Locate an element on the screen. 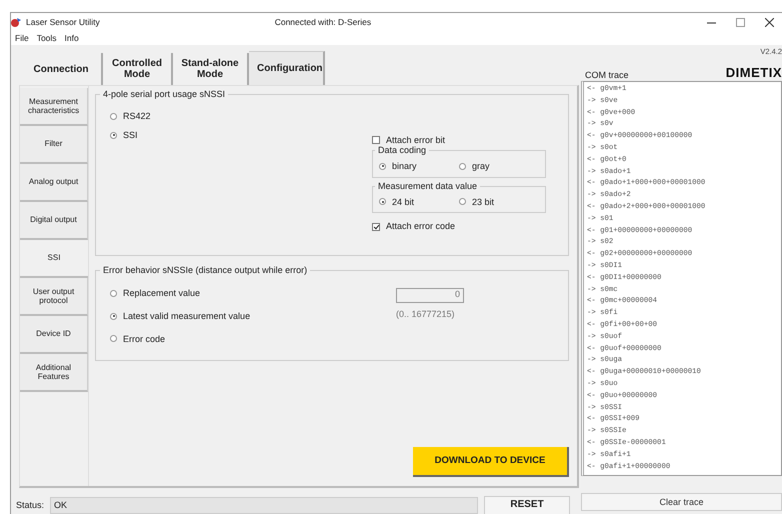  clear-trace-button: Clear trace is located at coordinates (681, 502).